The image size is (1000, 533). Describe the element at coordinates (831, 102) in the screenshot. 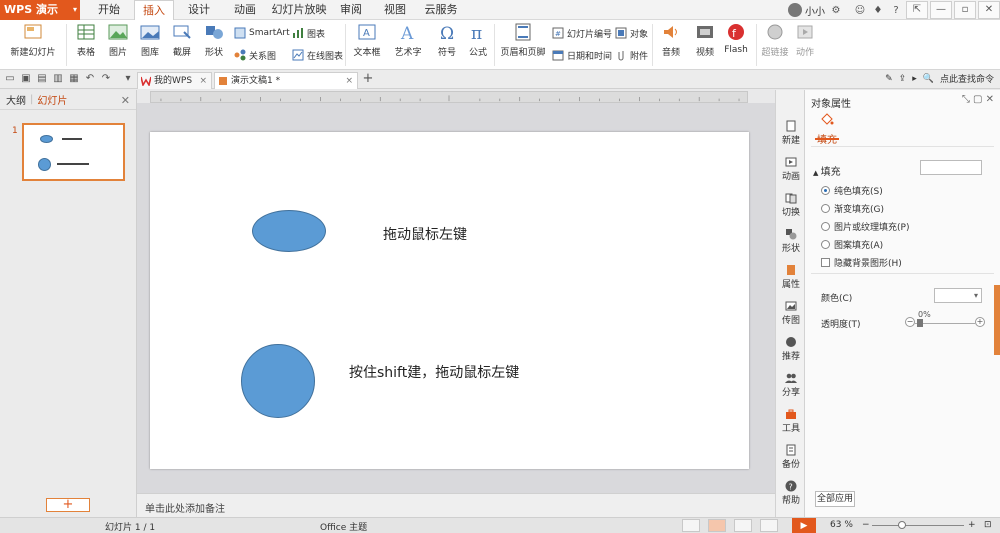

I see `panel-title: 对象属性` at that location.